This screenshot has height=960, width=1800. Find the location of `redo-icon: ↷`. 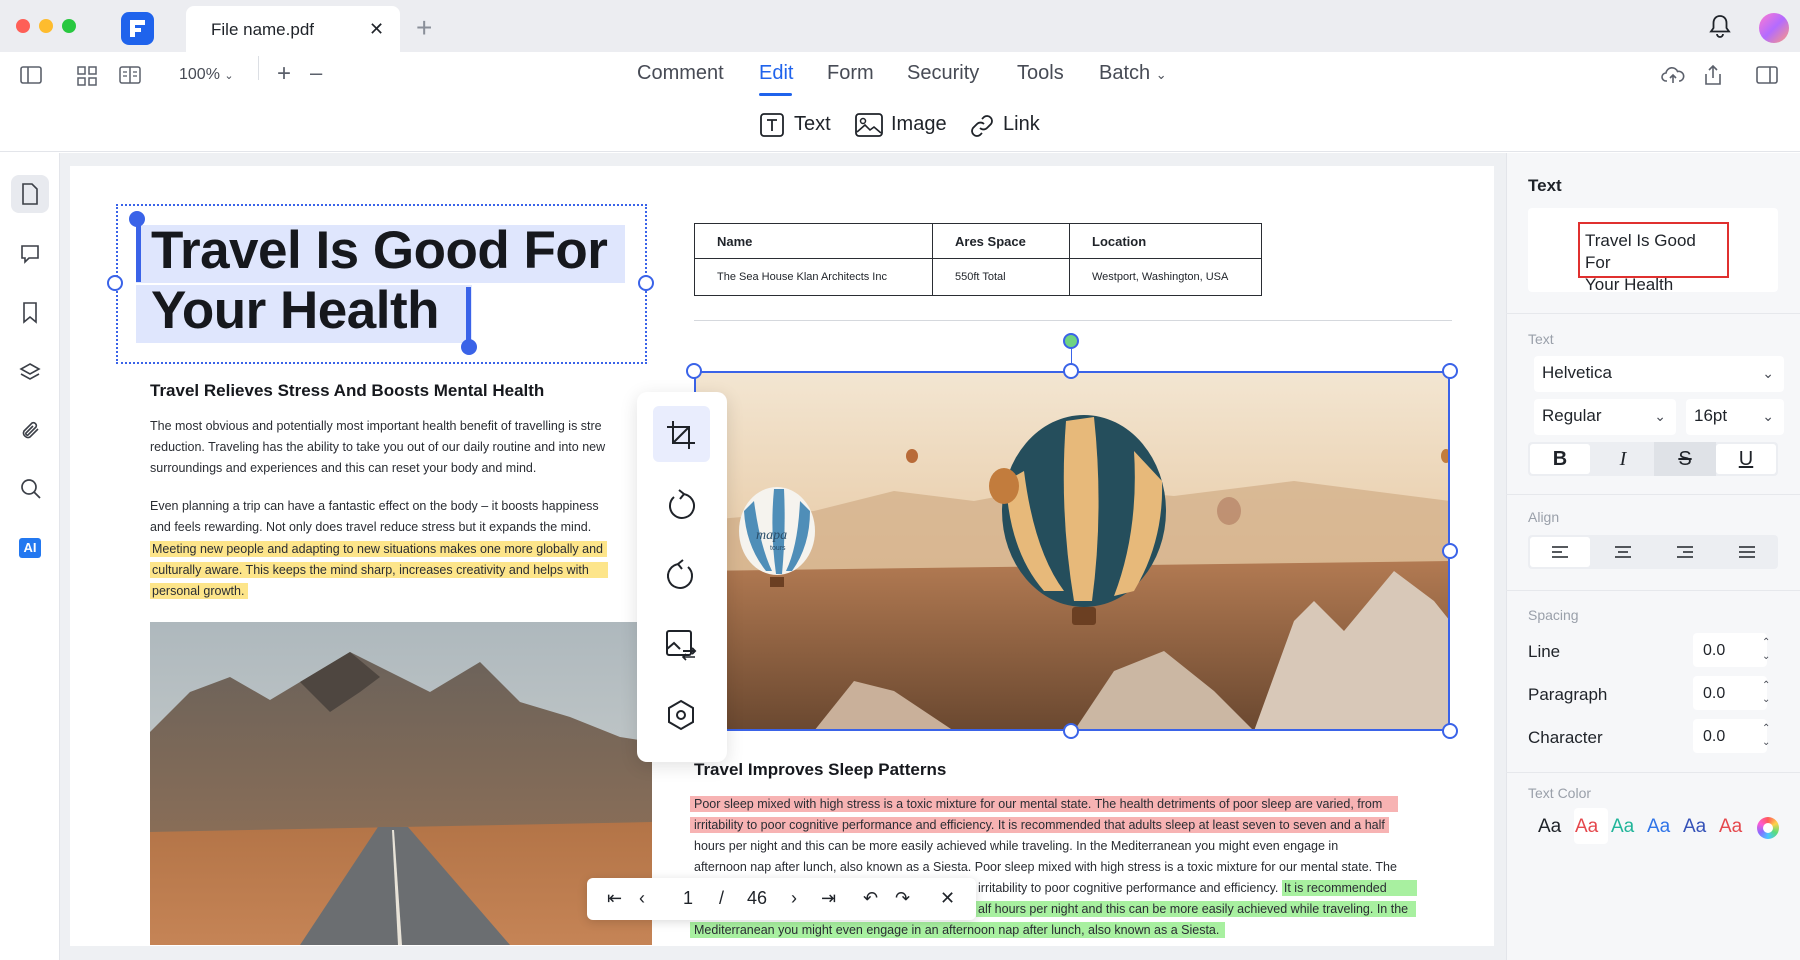

redo-icon: ↷ is located at coordinates (902, 898).